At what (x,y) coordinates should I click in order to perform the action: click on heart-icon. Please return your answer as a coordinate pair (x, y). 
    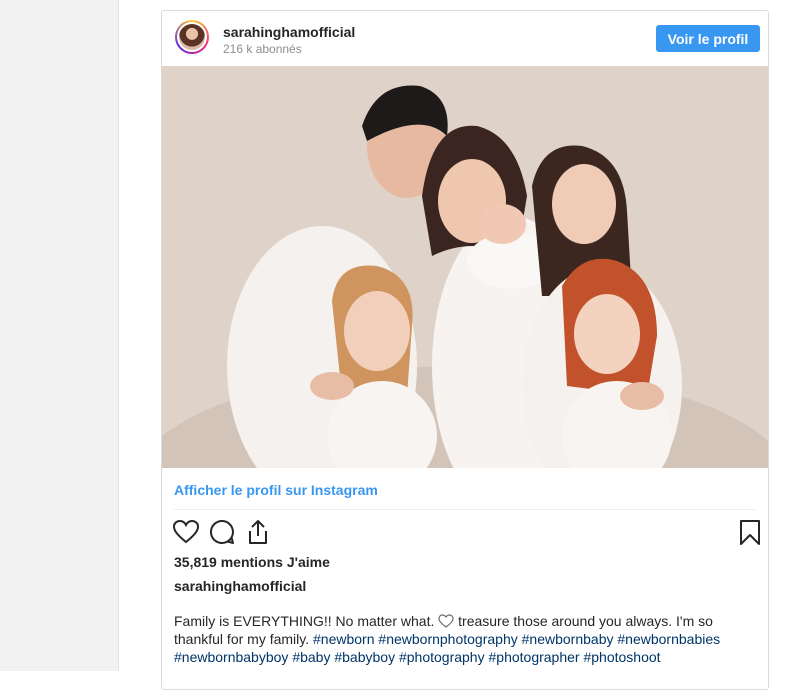
    Looking at the image, I should click on (186, 532).